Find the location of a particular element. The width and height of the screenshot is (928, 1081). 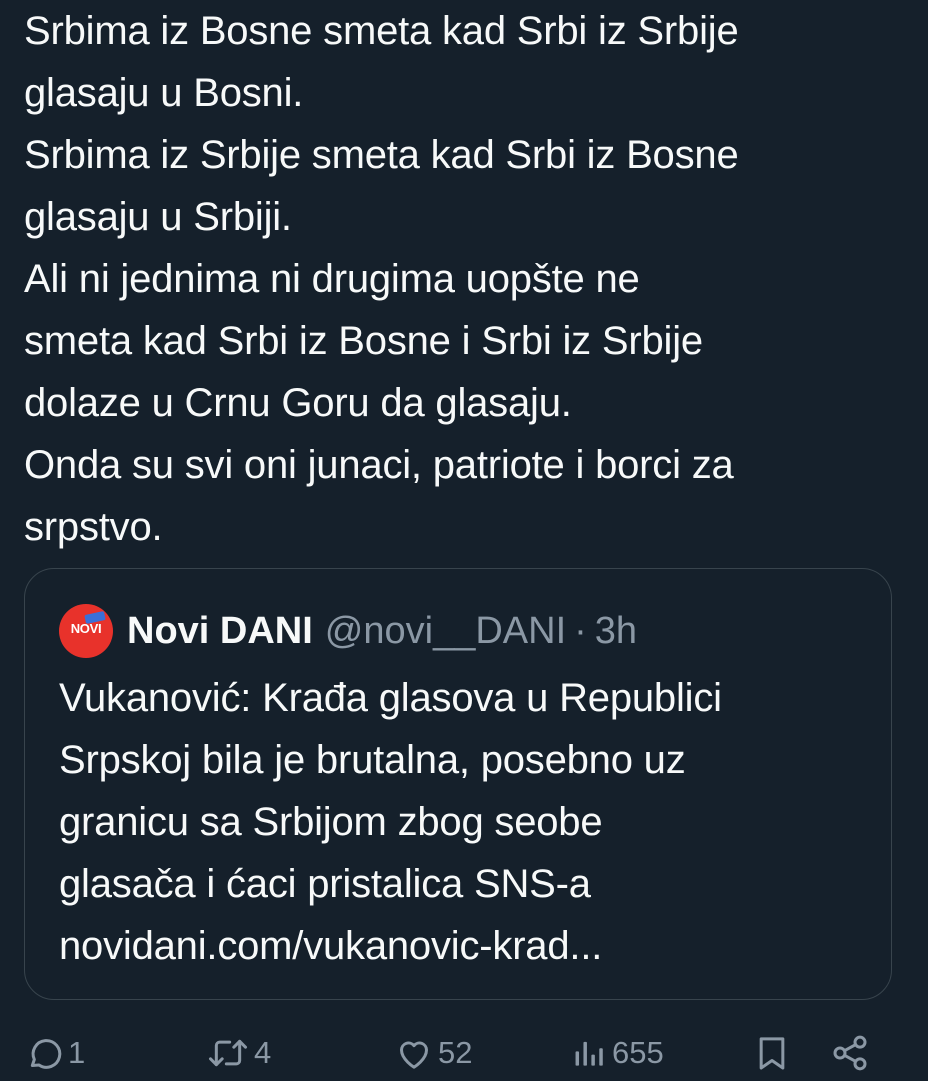

retweet-count: 4 is located at coordinates (263, 1052).